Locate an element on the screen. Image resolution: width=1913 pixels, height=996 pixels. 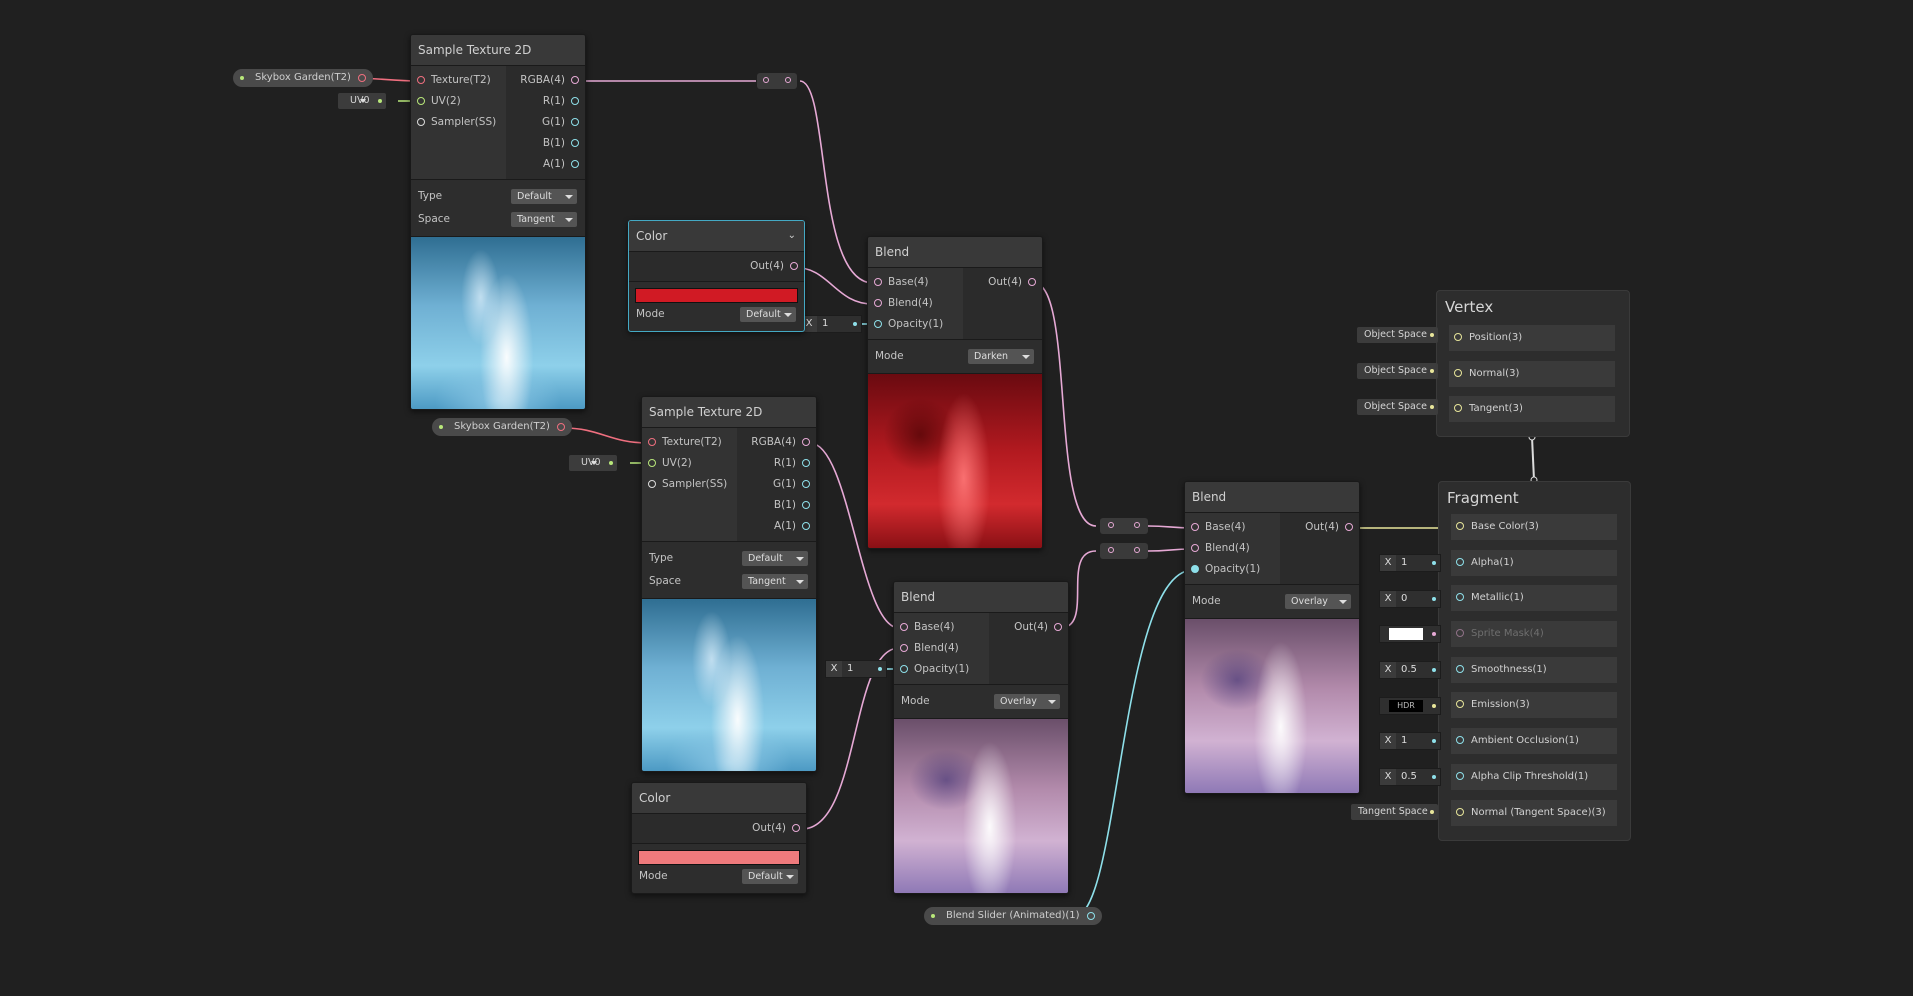
opacity-input-1: X1 is located at coordinates (831, 324).